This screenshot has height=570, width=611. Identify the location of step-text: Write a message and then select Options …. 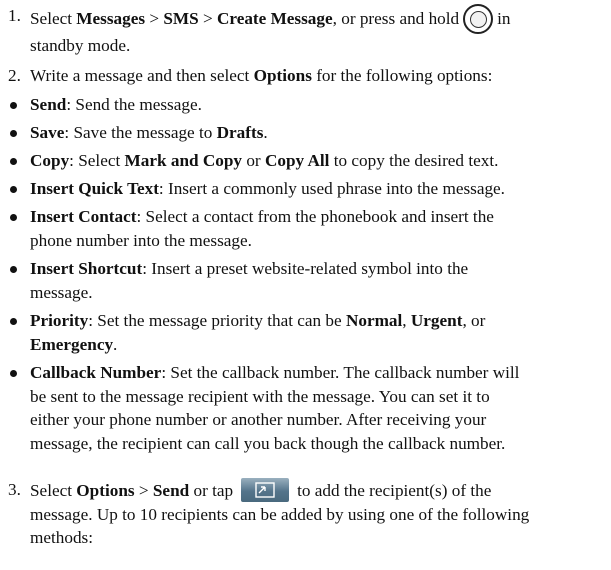
(261, 75).